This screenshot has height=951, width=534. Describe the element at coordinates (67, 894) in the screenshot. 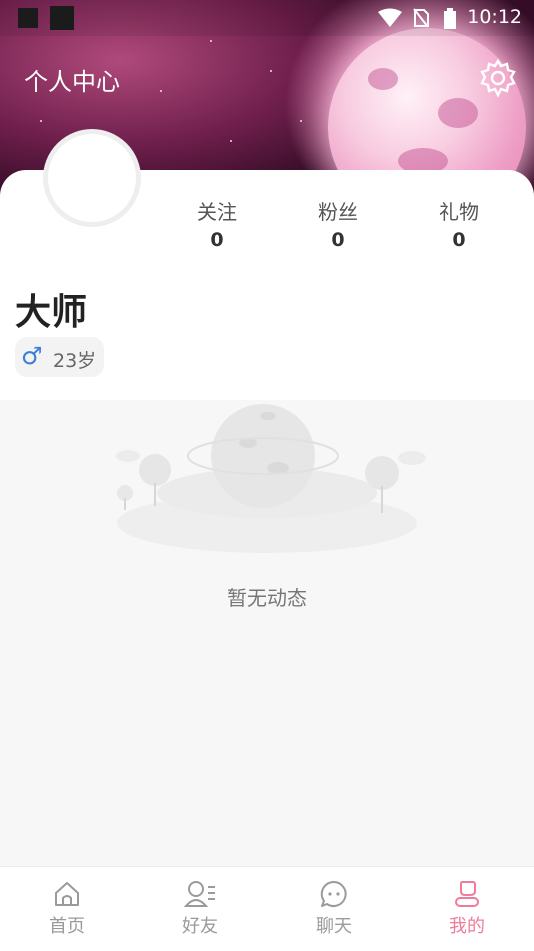

I see `home-icon` at that location.